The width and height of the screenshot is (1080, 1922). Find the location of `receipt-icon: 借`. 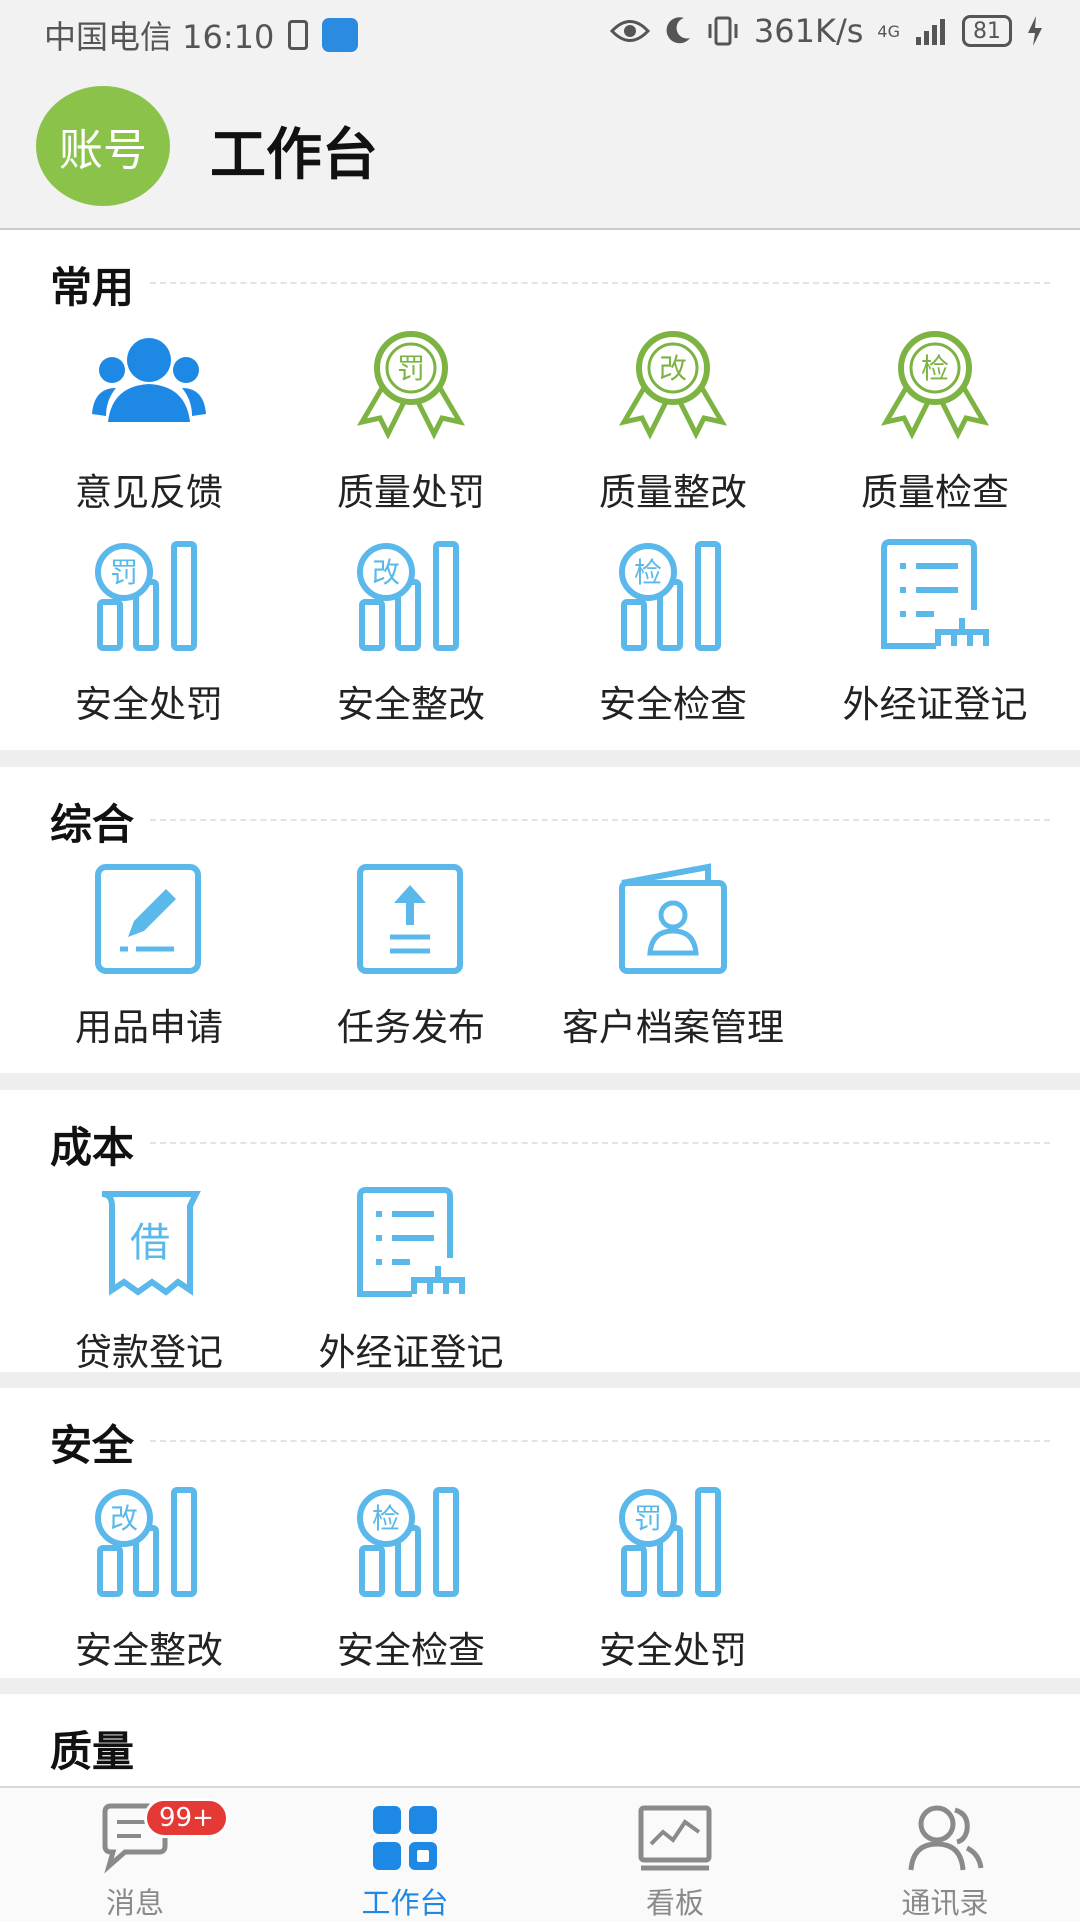

receipt-icon: 借 is located at coordinates (151, 1243).